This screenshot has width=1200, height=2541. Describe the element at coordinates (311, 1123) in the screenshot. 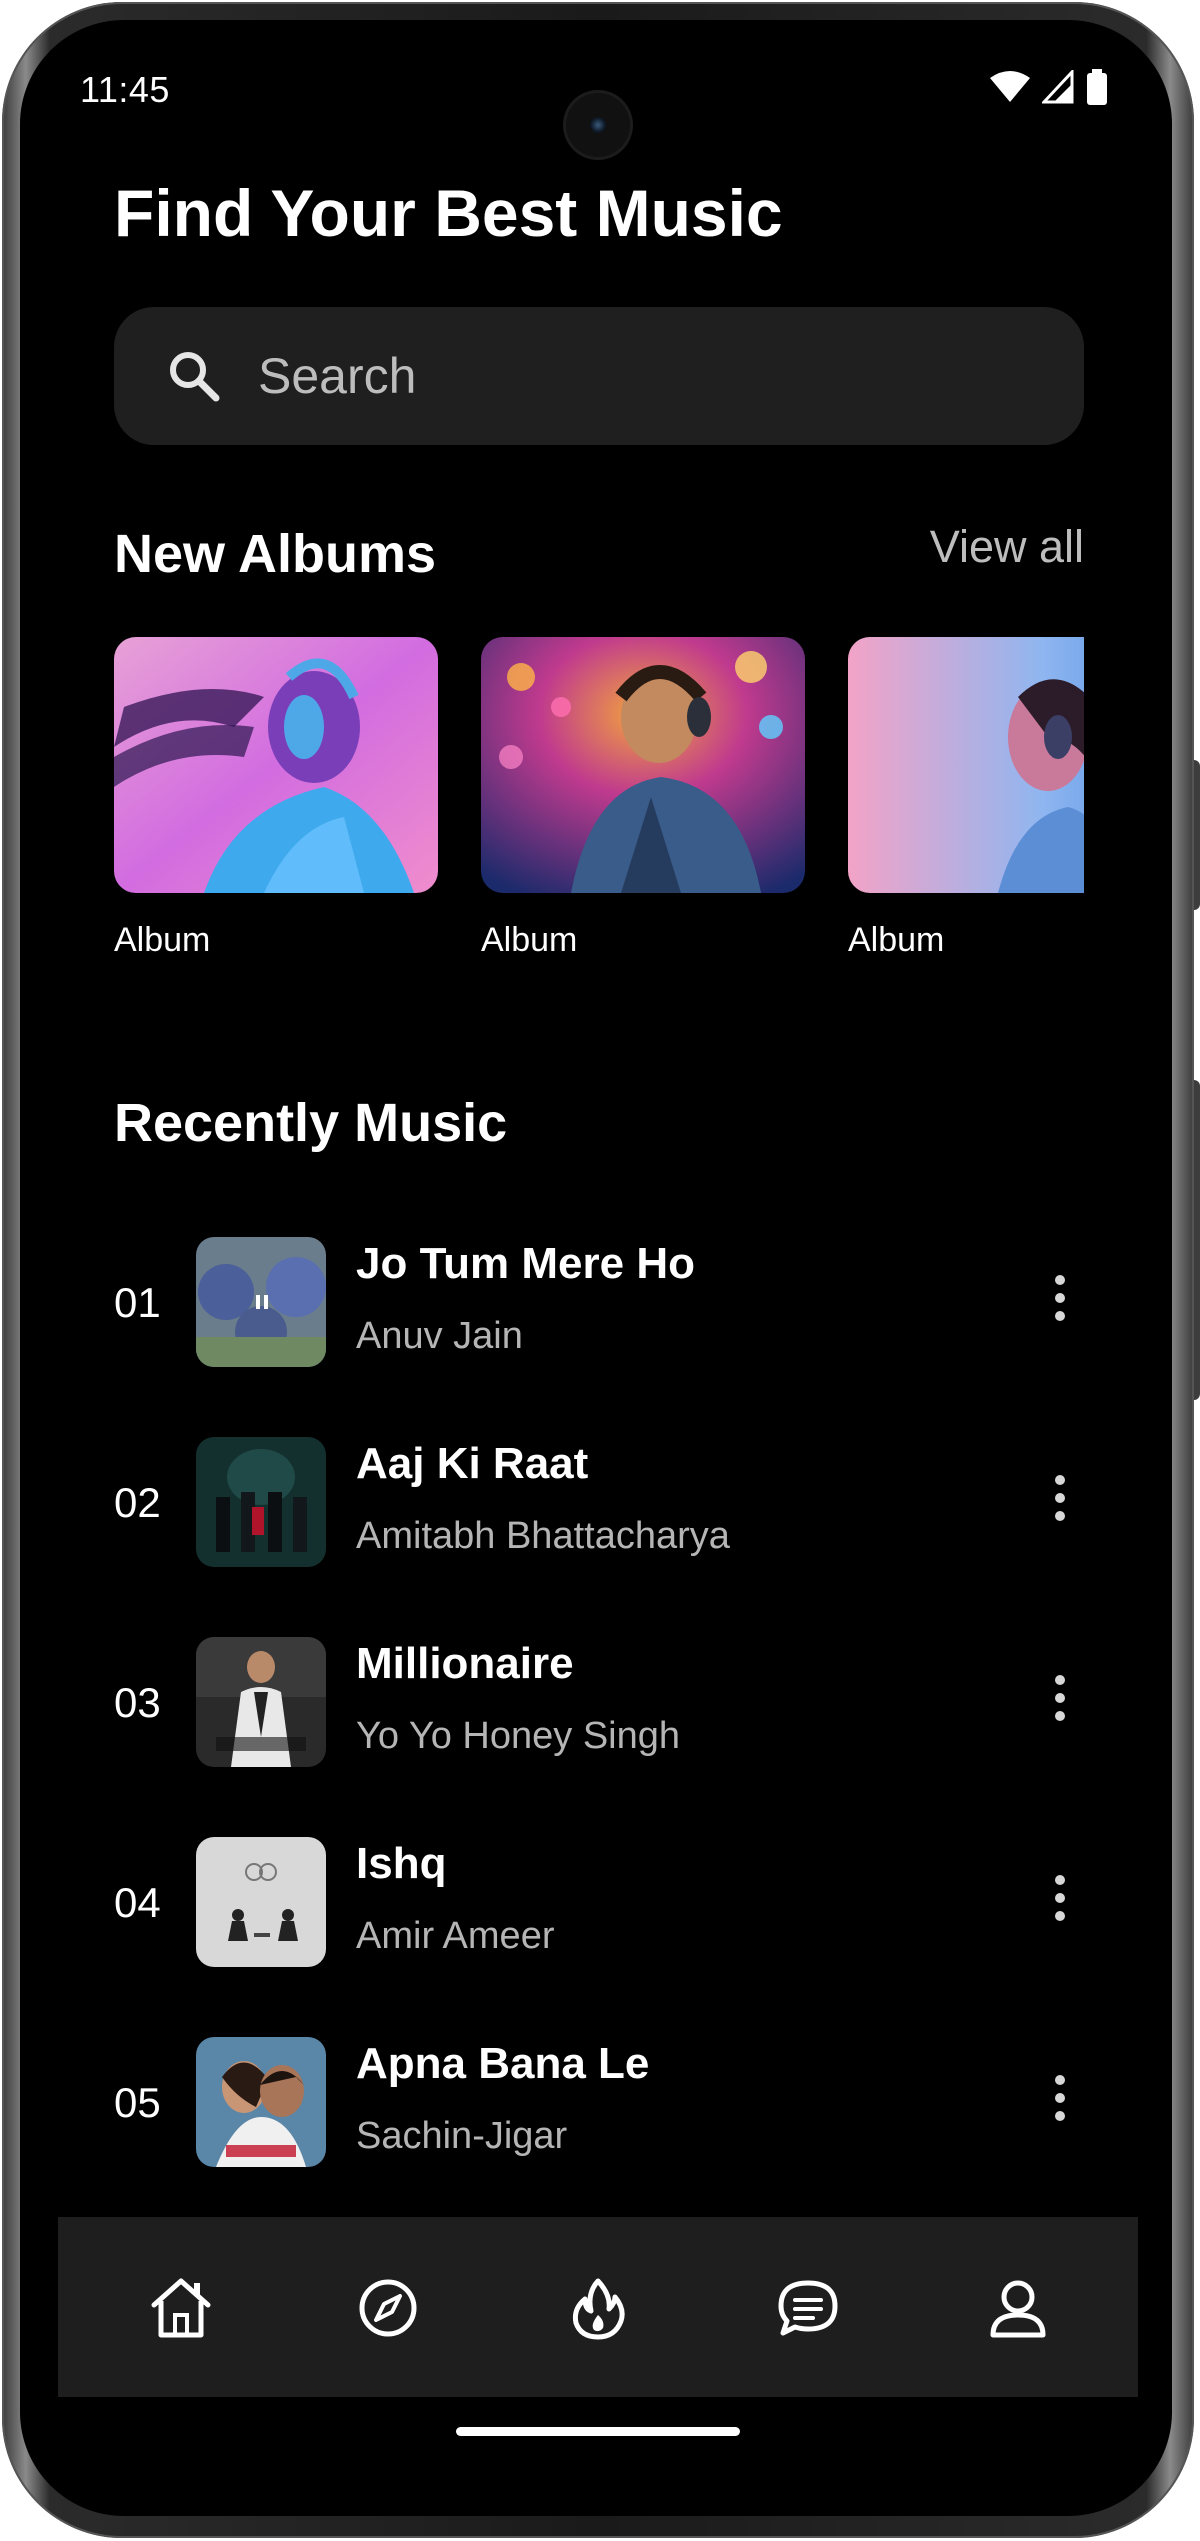

I see `recently-music-title: Recently Music` at that location.